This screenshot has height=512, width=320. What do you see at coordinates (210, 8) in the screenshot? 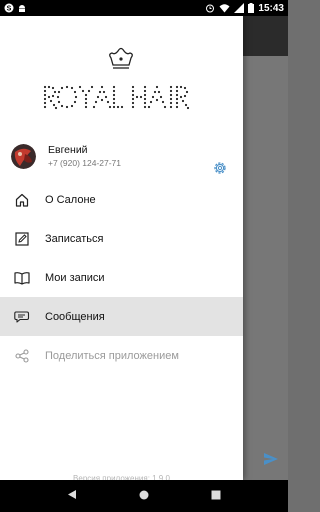
I see `alarm-icon` at bounding box center [210, 8].